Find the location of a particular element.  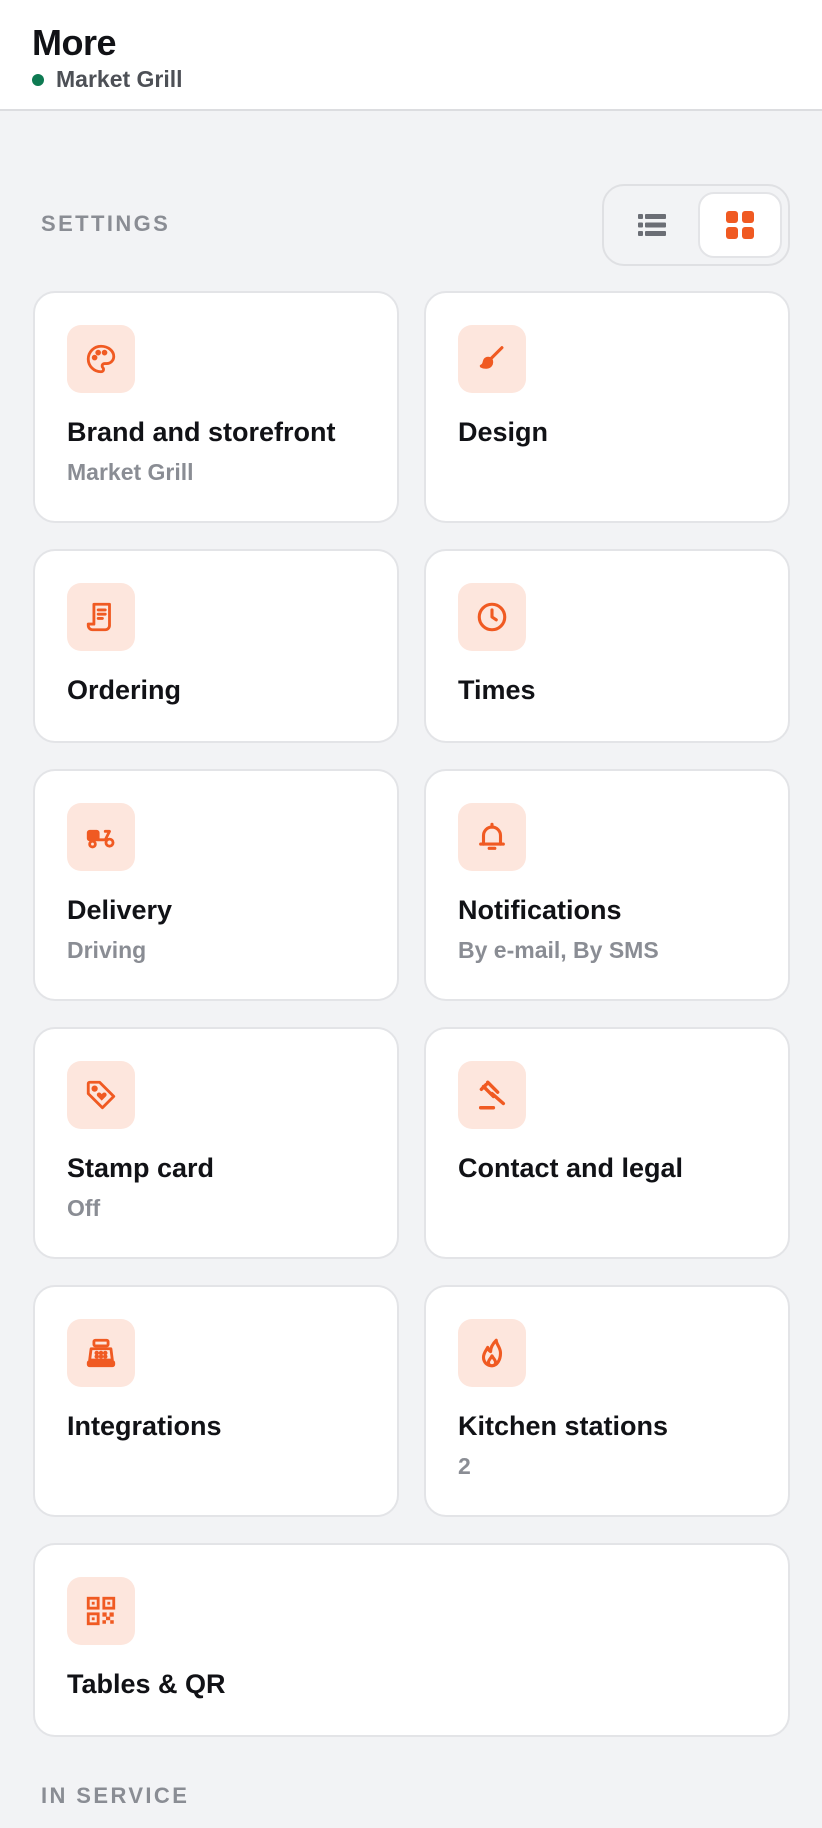

cash-register-icon is located at coordinates (101, 1353).